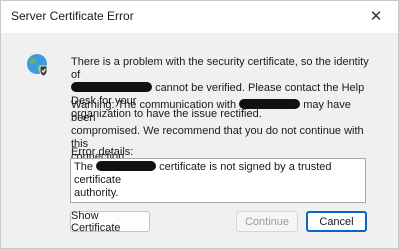 The height and width of the screenshot is (249, 399). I want to click on title-bar: Server Certificate Error ✕, so click(199, 17).